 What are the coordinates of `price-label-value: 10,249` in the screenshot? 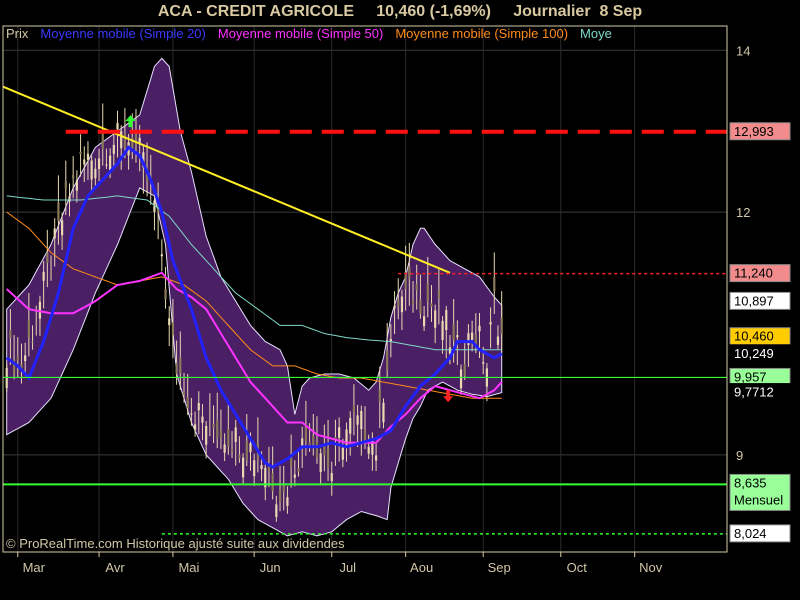 It's located at (754, 353).